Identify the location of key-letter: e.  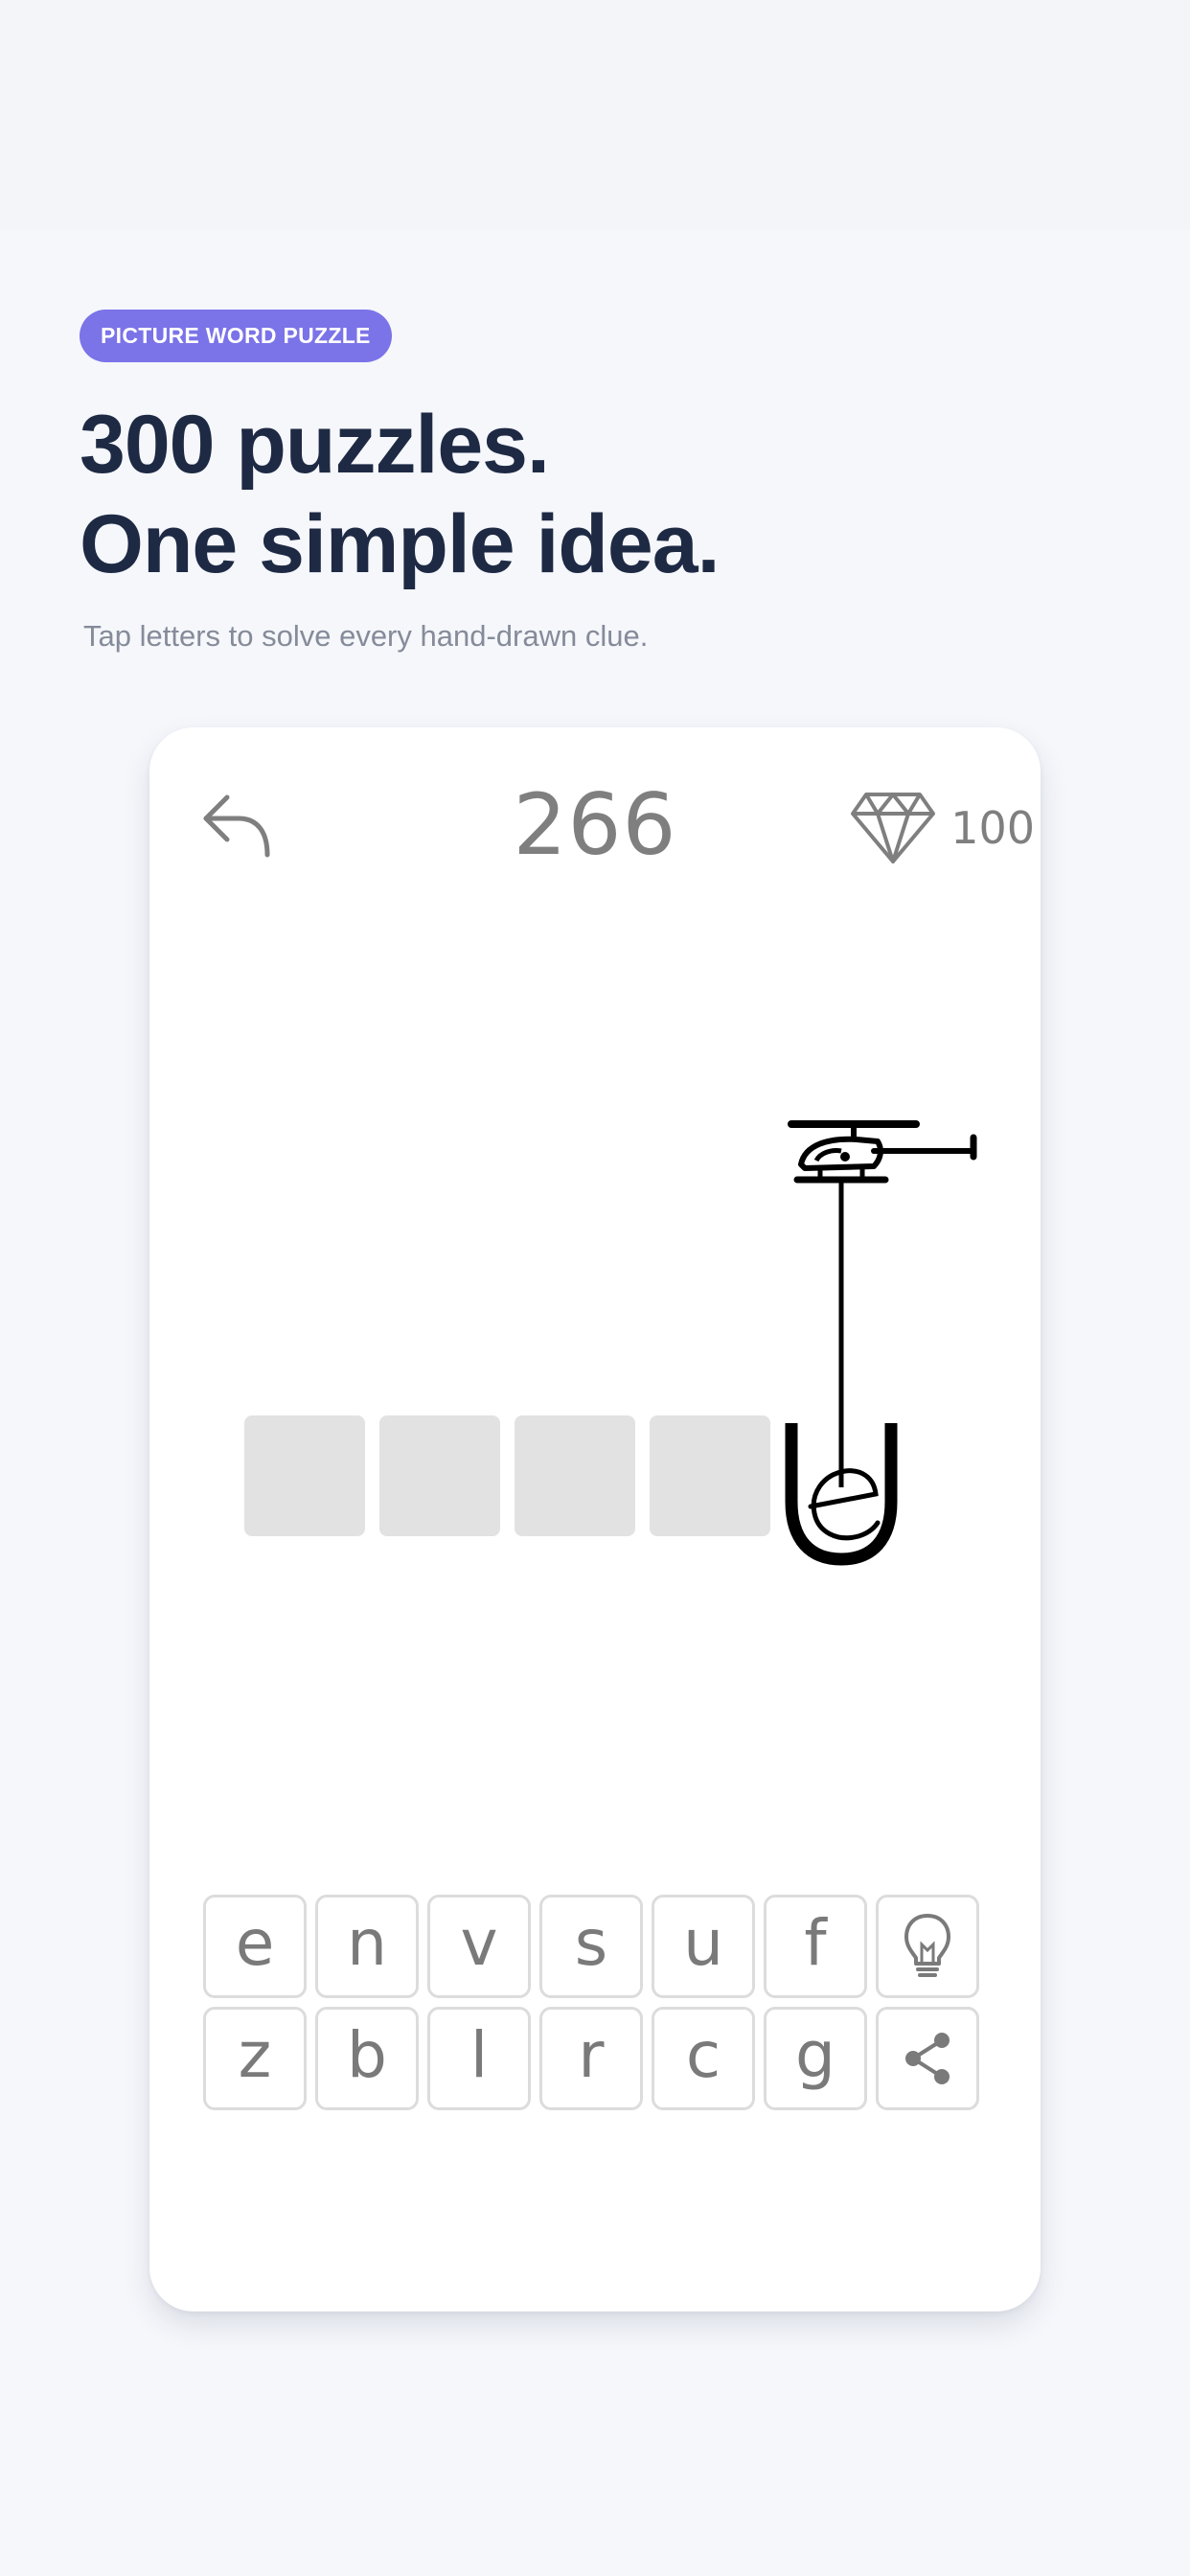
(255, 1947).